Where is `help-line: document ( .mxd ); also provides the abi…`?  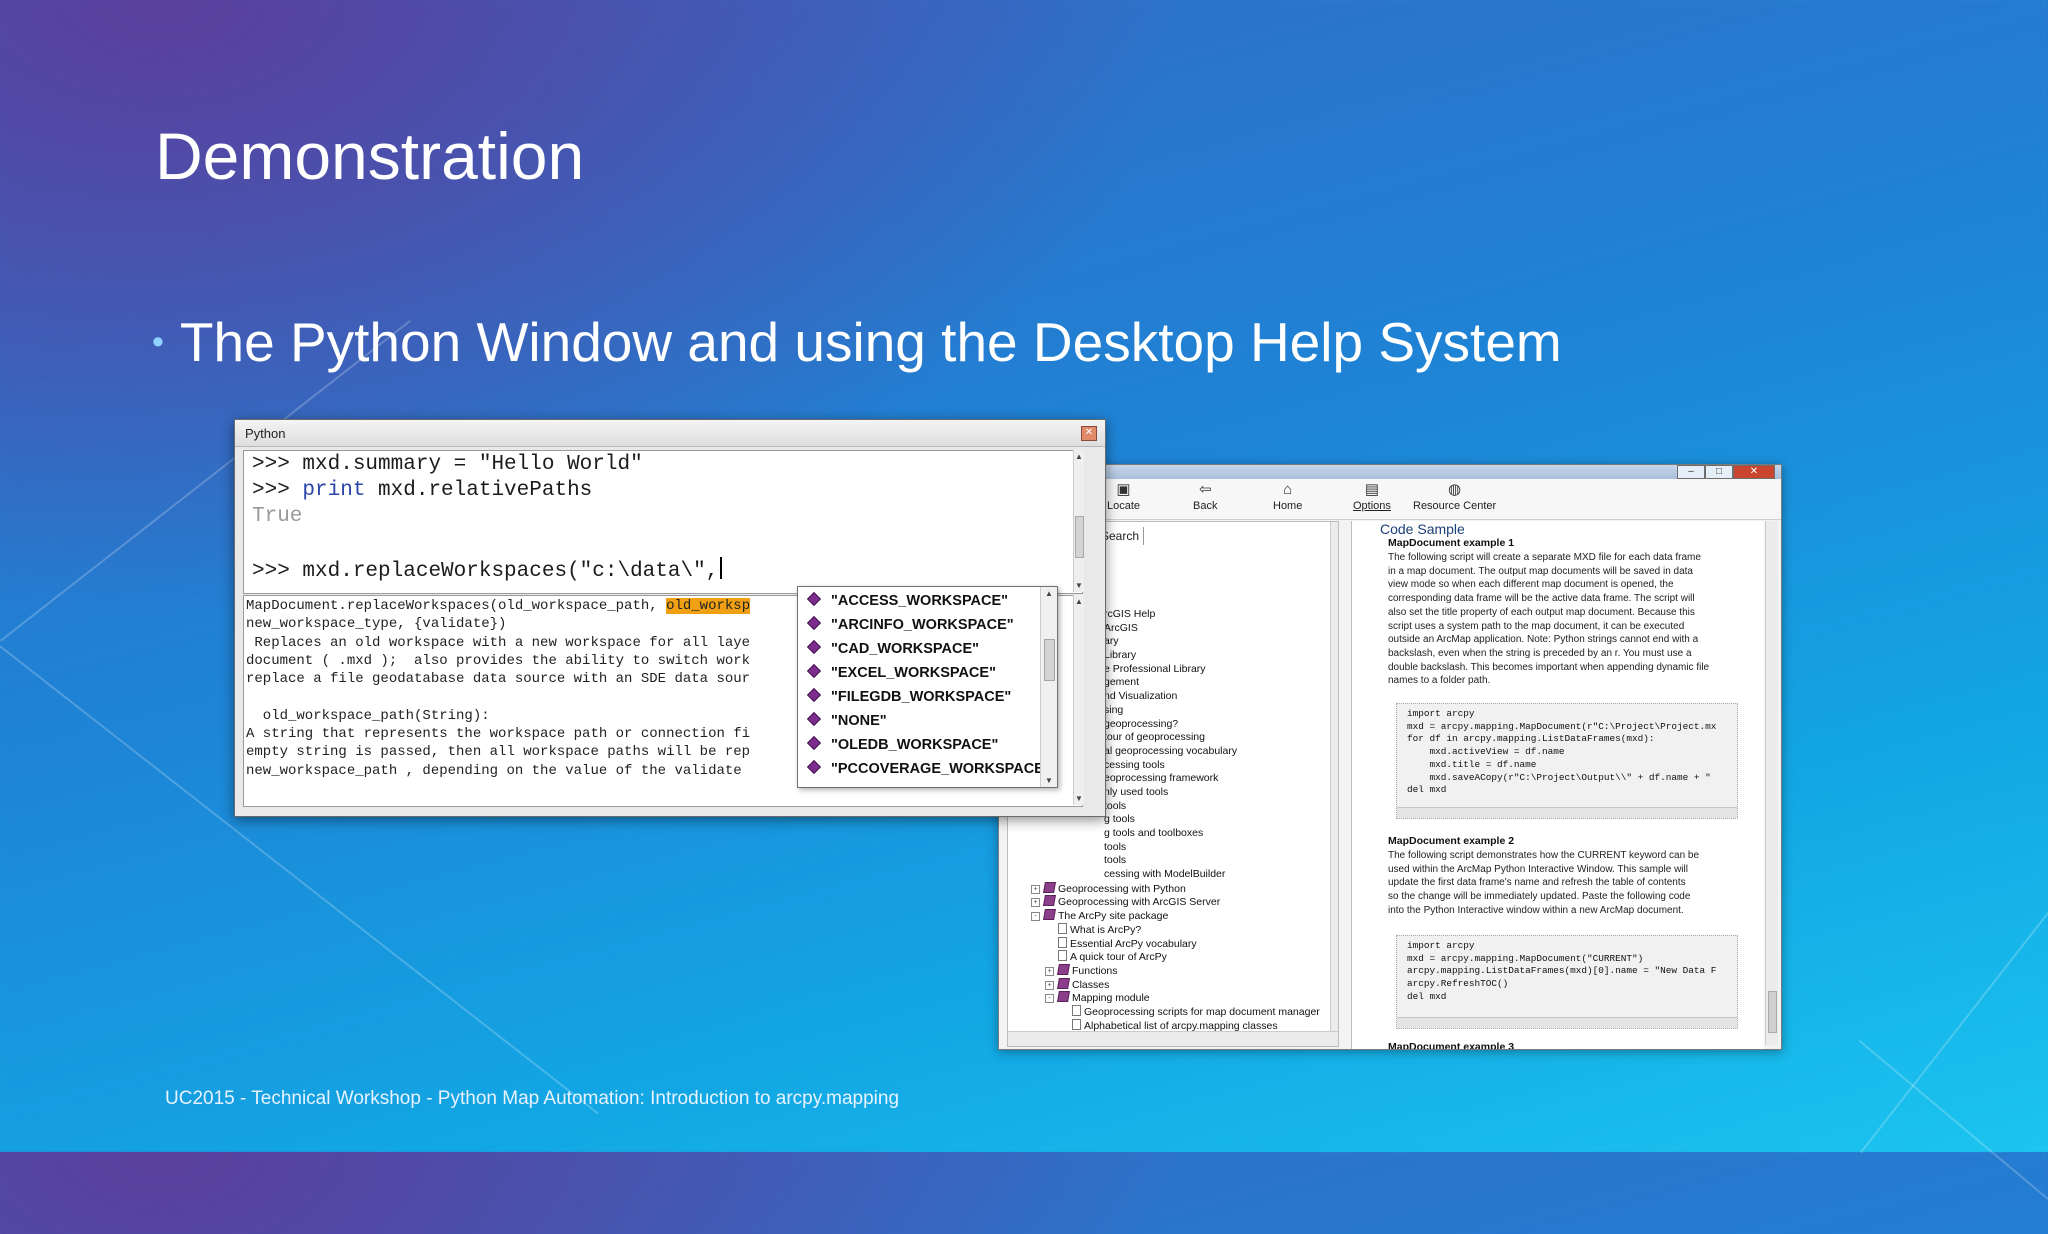 help-line: document ( .mxd ); also provides the abi… is located at coordinates (498, 660).